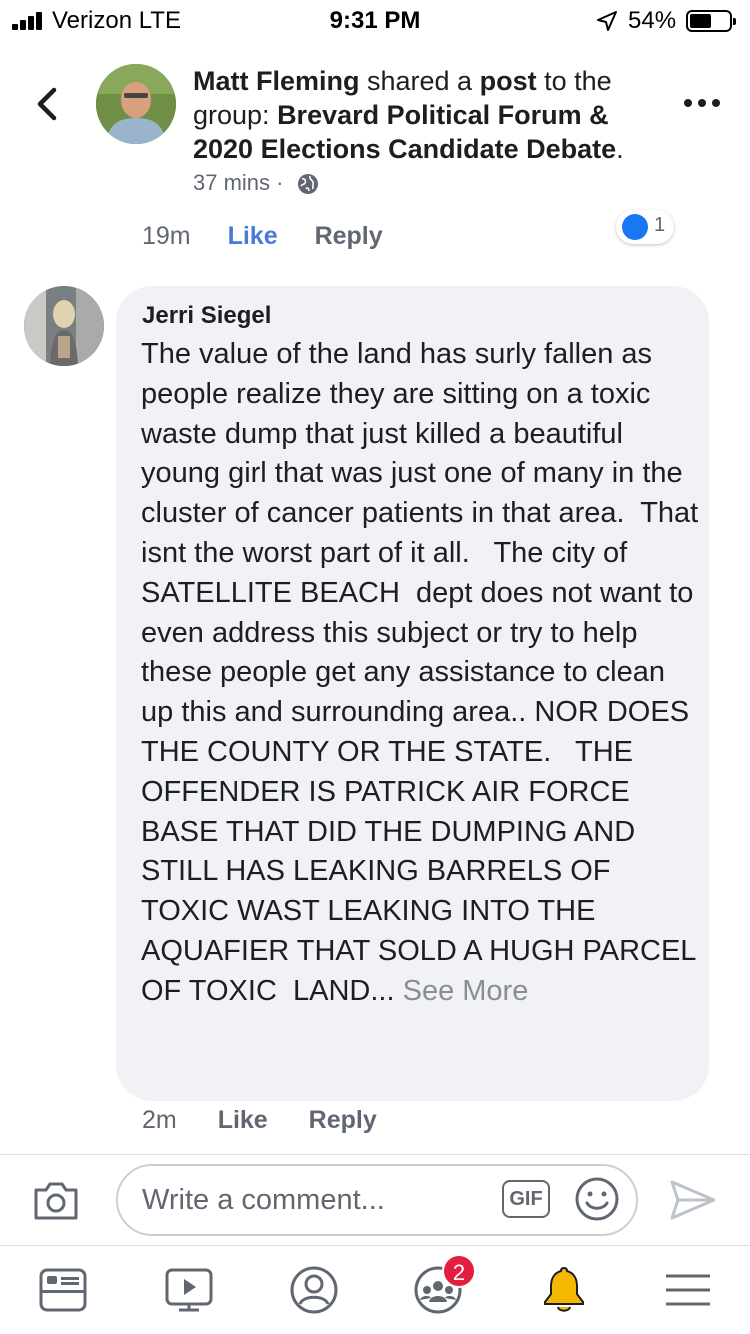 The width and height of the screenshot is (750, 1334). I want to click on gif-button: GIF, so click(526, 1199).